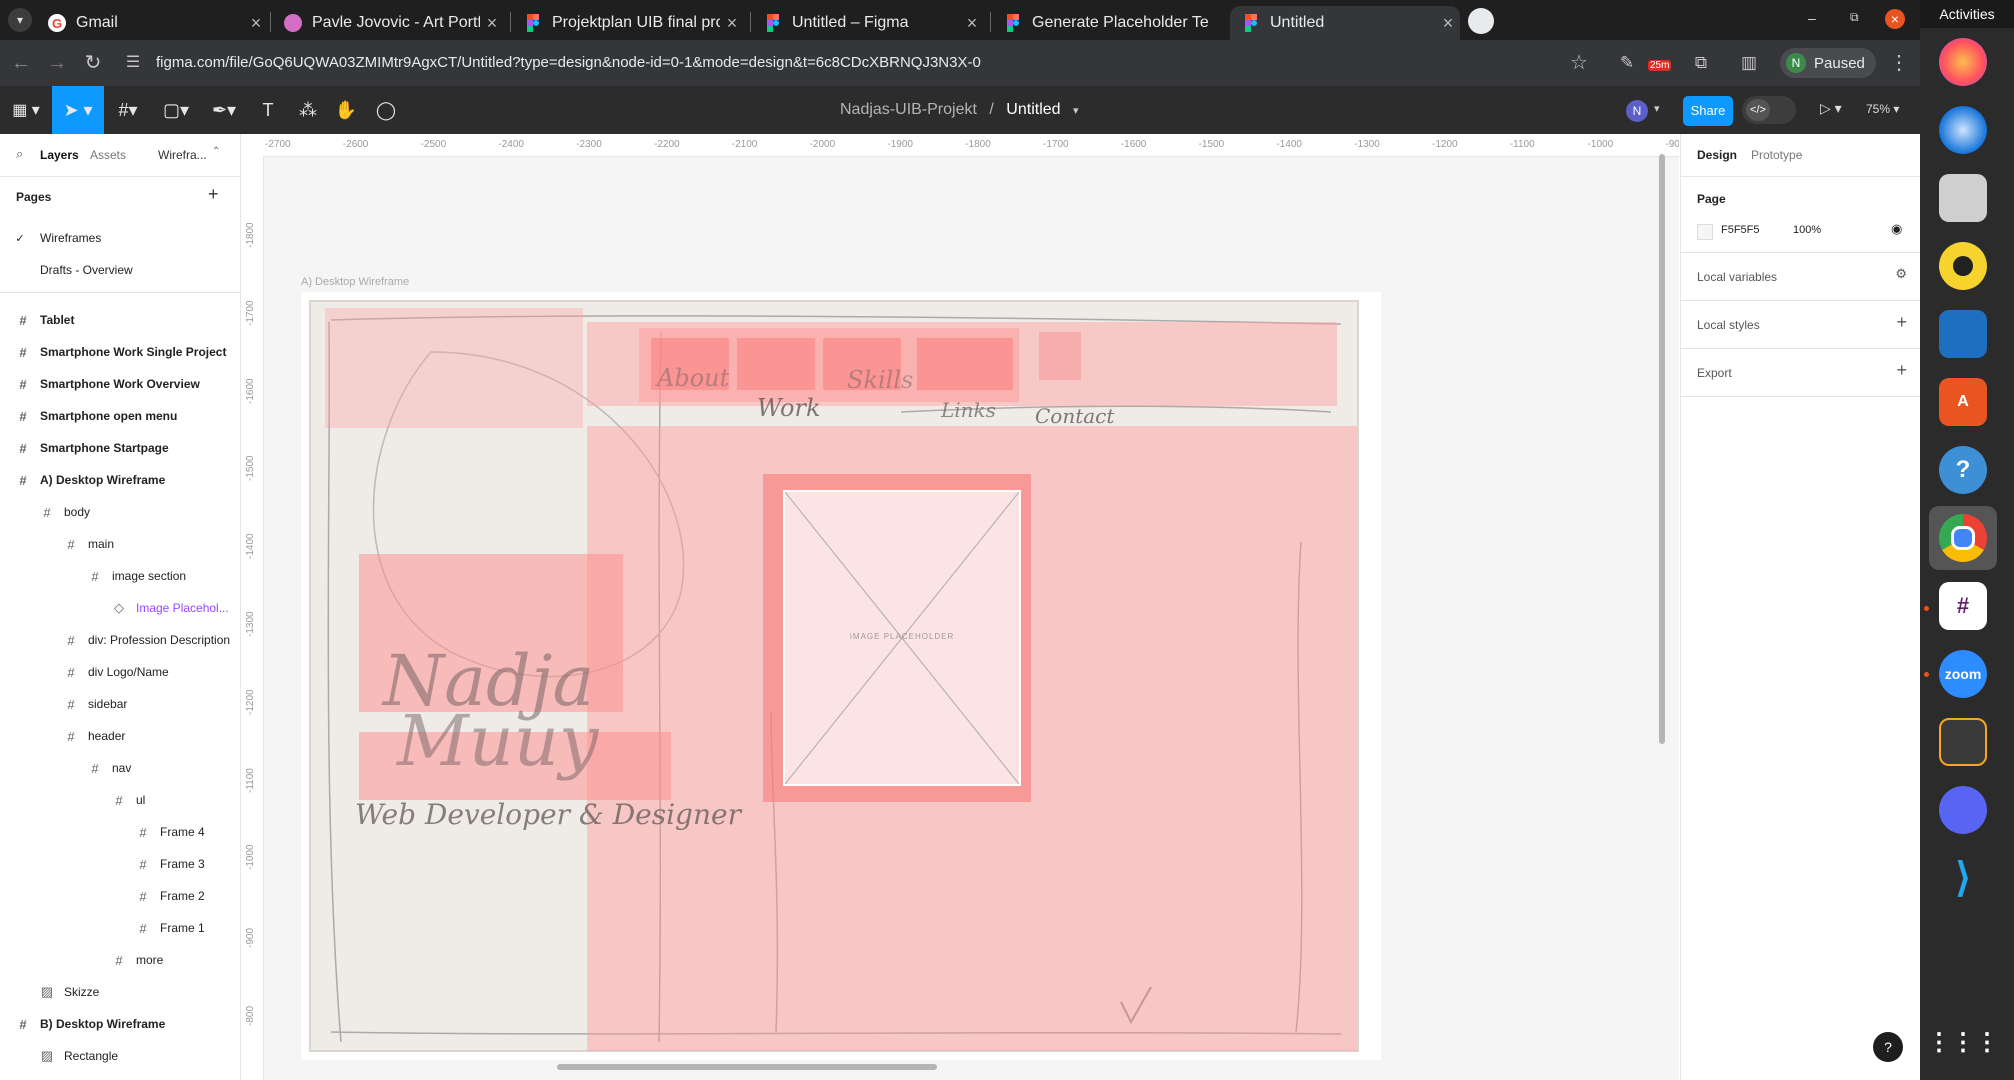 The image size is (2014, 1080). What do you see at coordinates (1801, 324) in the screenshot?
I see `local-styles-section: Local styles +` at bounding box center [1801, 324].